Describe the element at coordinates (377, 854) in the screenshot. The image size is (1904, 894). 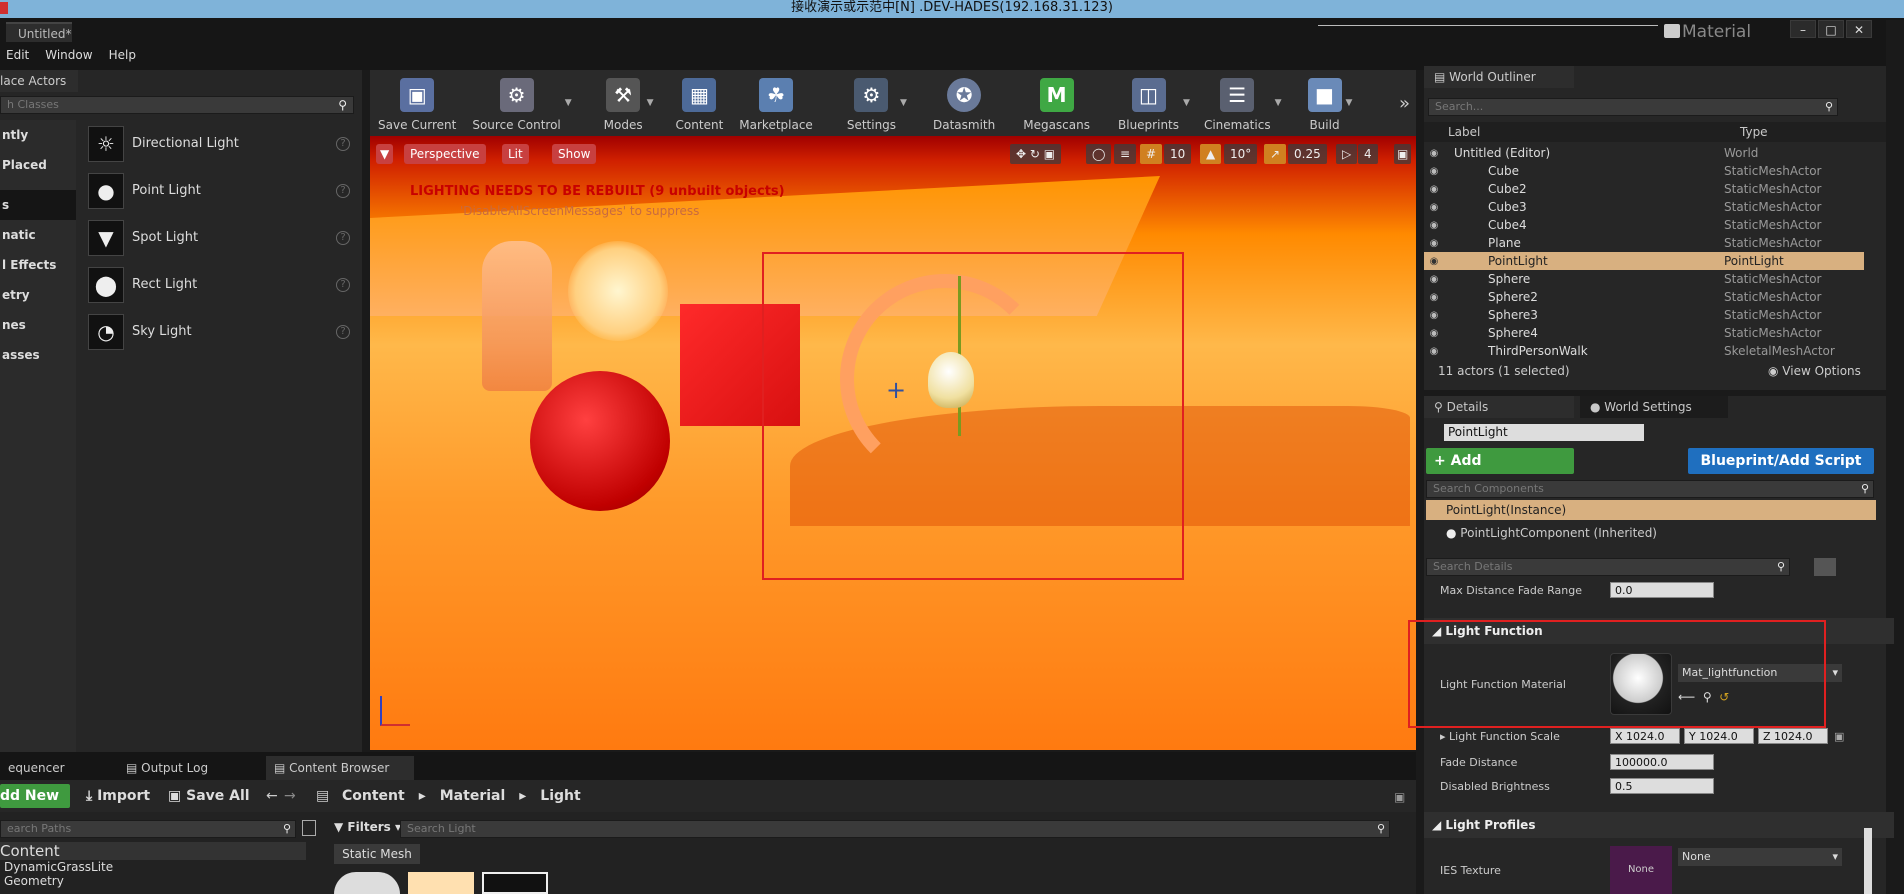
I see `static-mesh-filter: Static Mesh` at that location.